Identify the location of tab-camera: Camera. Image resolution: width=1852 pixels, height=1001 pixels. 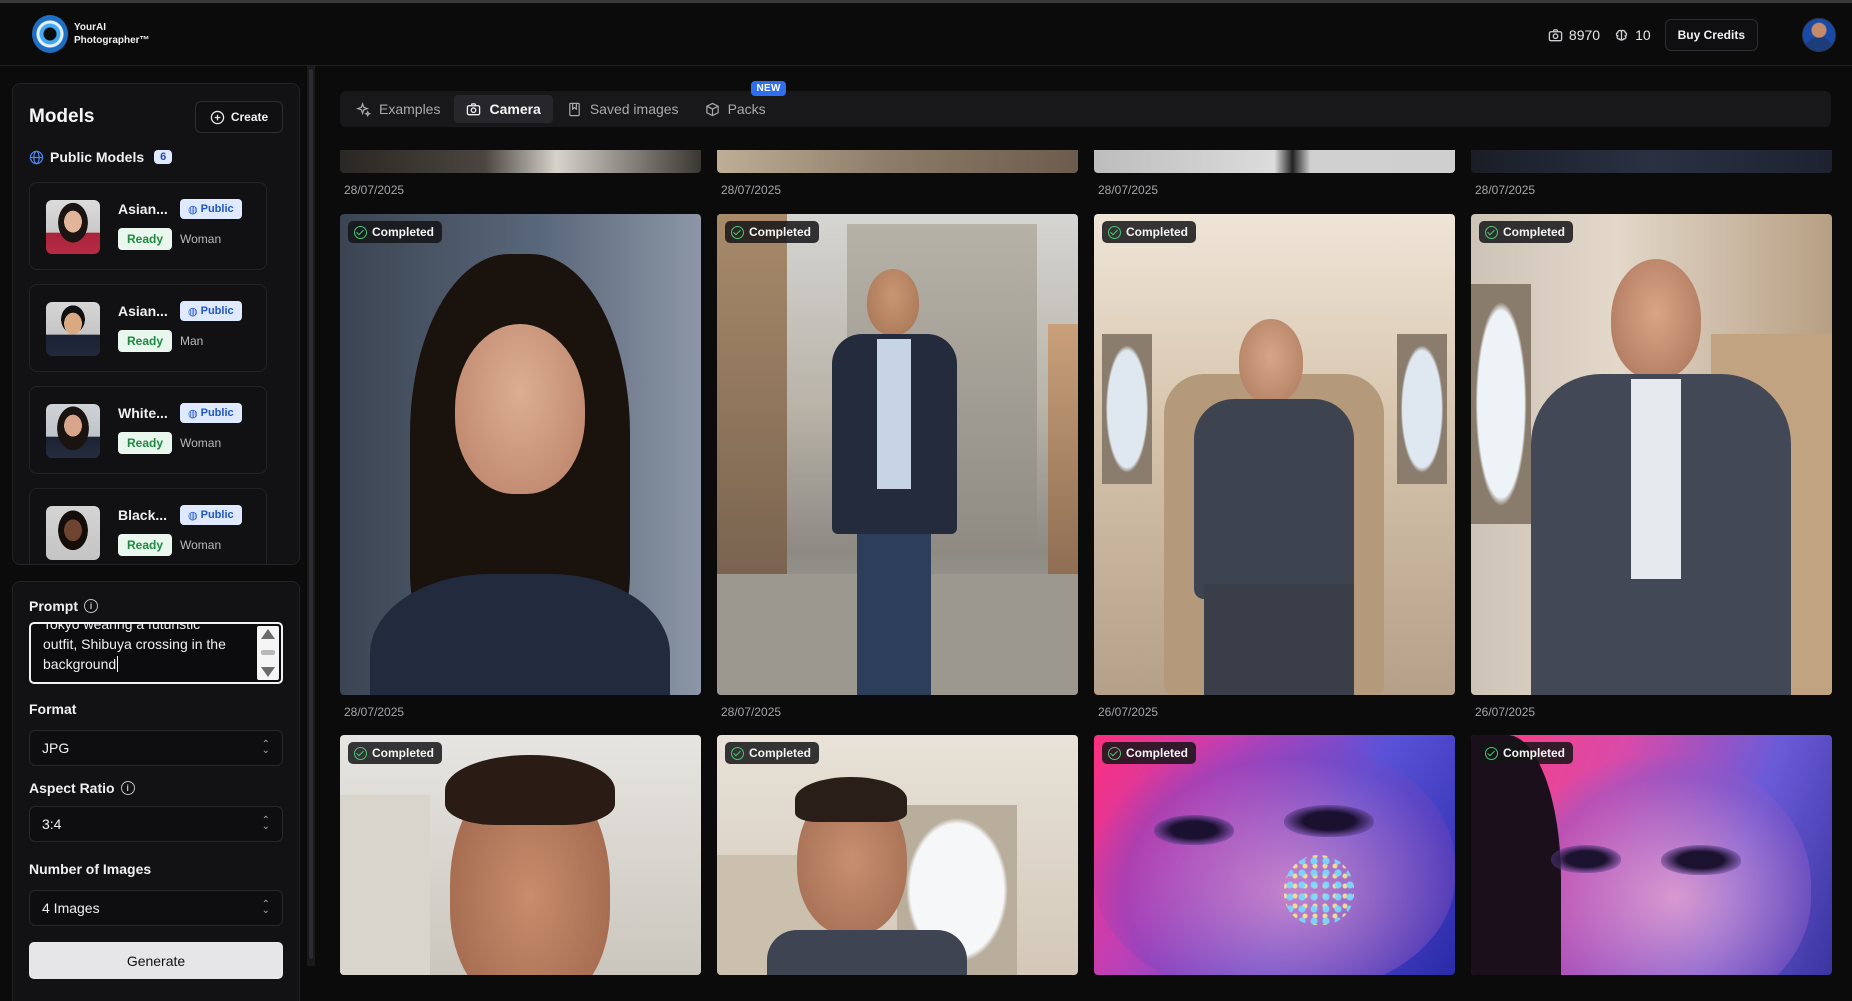
(503, 109).